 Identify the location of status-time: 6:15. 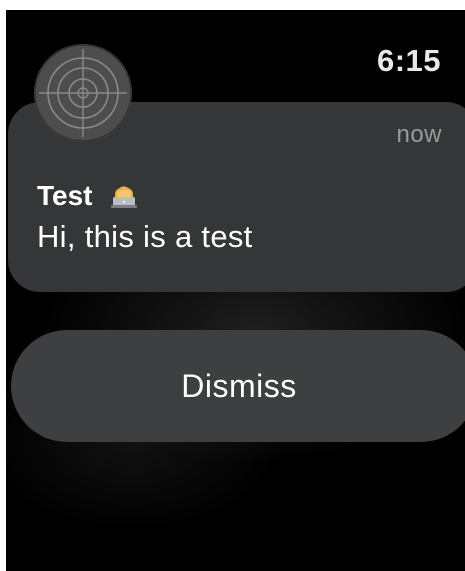
(408, 60).